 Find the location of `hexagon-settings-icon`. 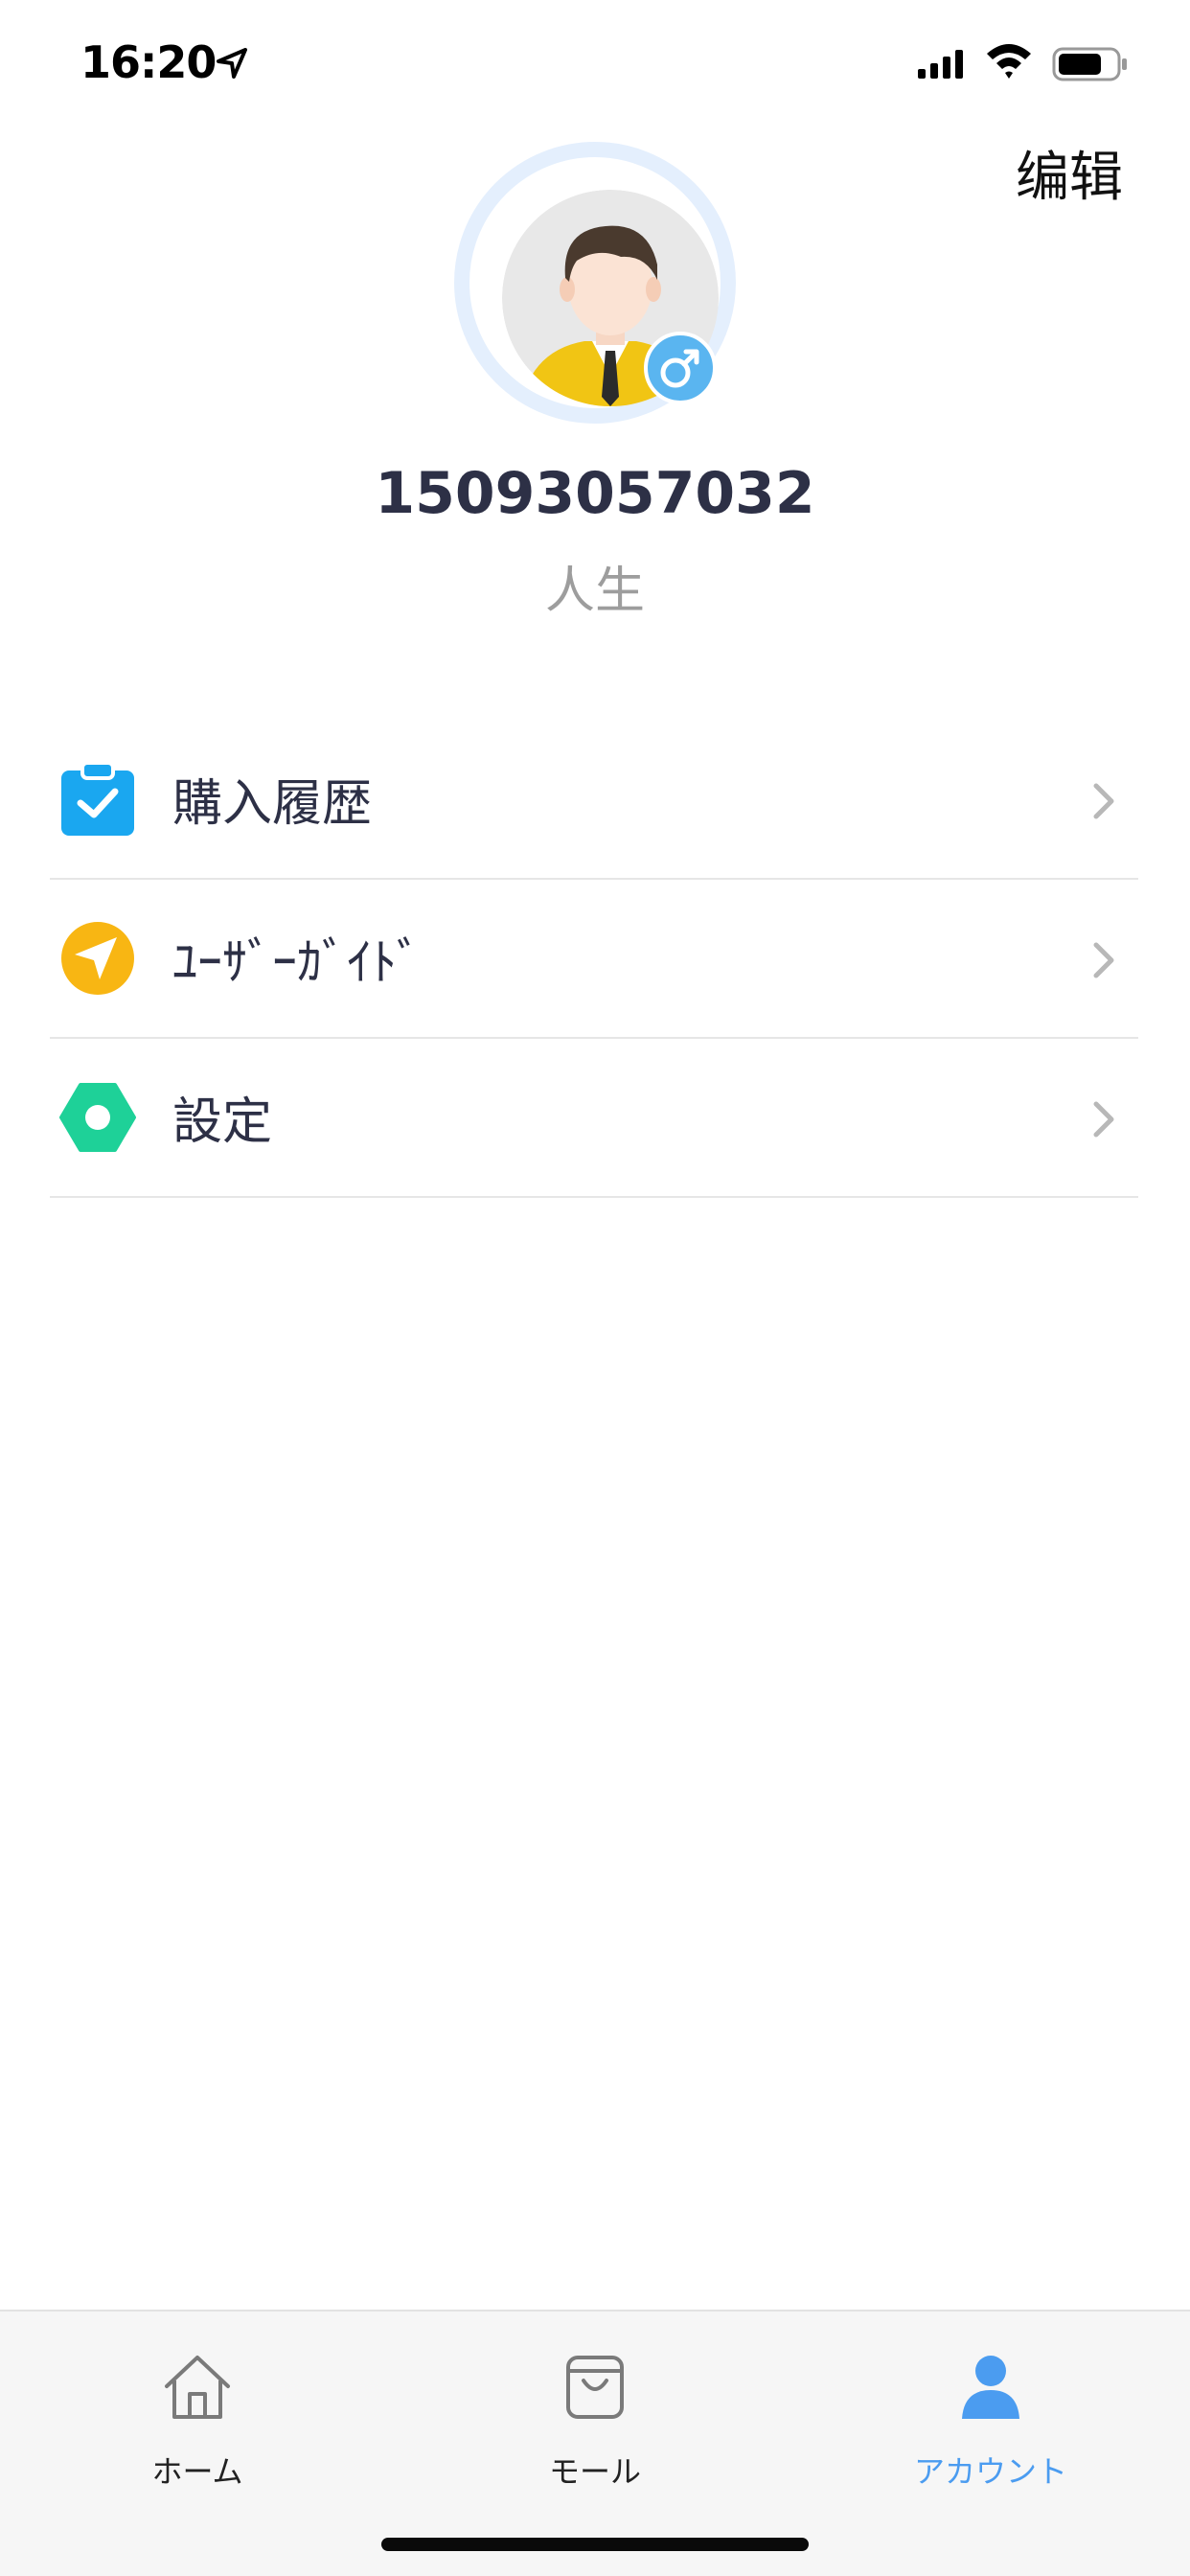

hexagon-settings-icon is located at coordinates (97, 1117).